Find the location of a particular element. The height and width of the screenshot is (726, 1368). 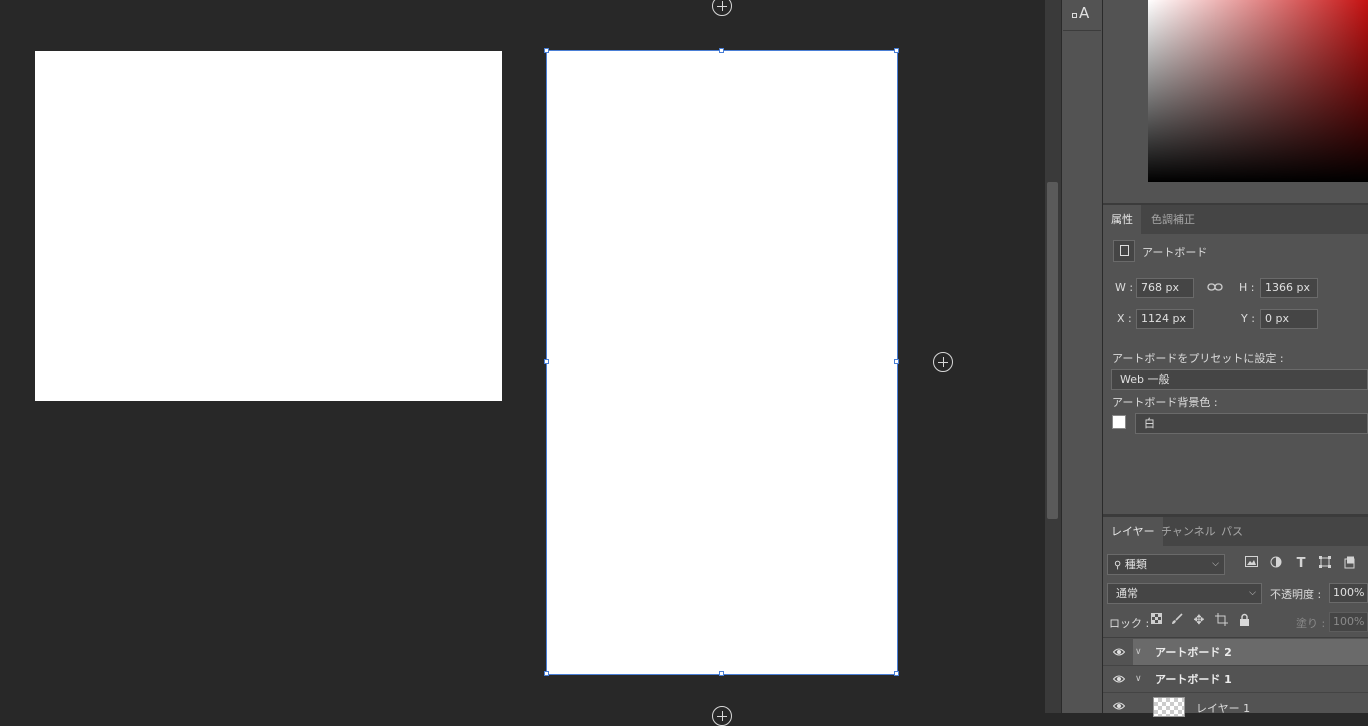

bg-color-swatch is located at coordinates (1119, 422).